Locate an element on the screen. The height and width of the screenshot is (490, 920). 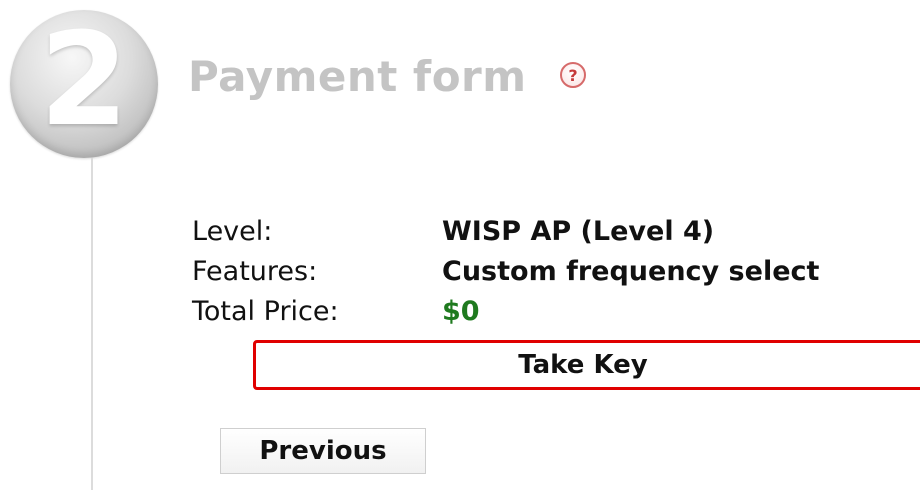
take-key-button: Take Key is located at coordinates (586, 365).